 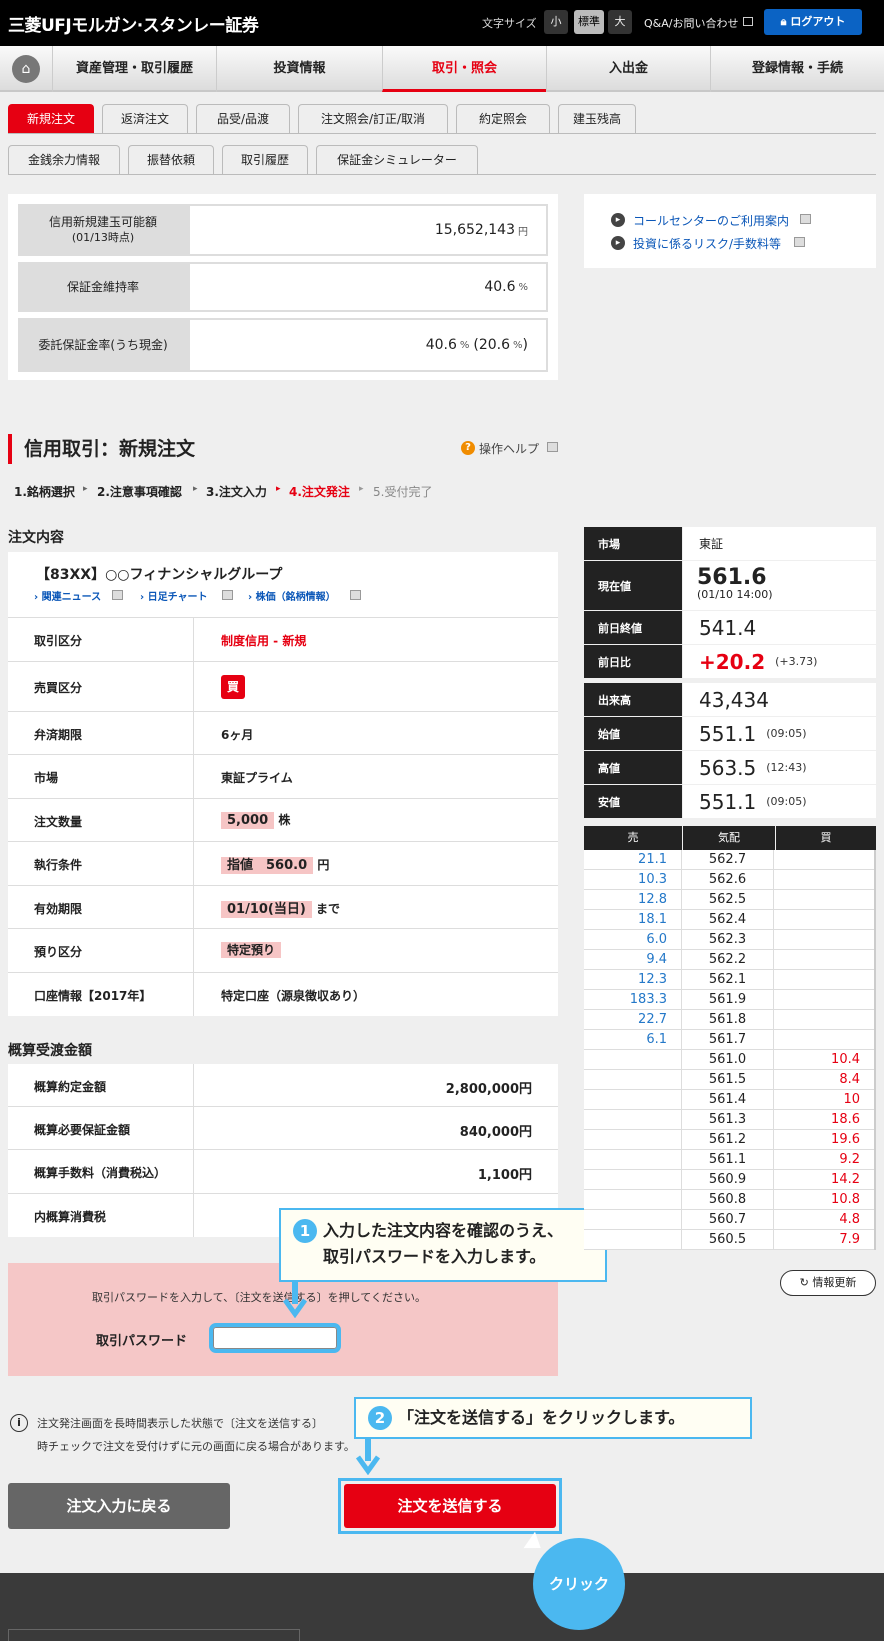 I want to click on callout-step-2: 2 「注文を送信する」をクリックします。, so click(x=553, y=1418).